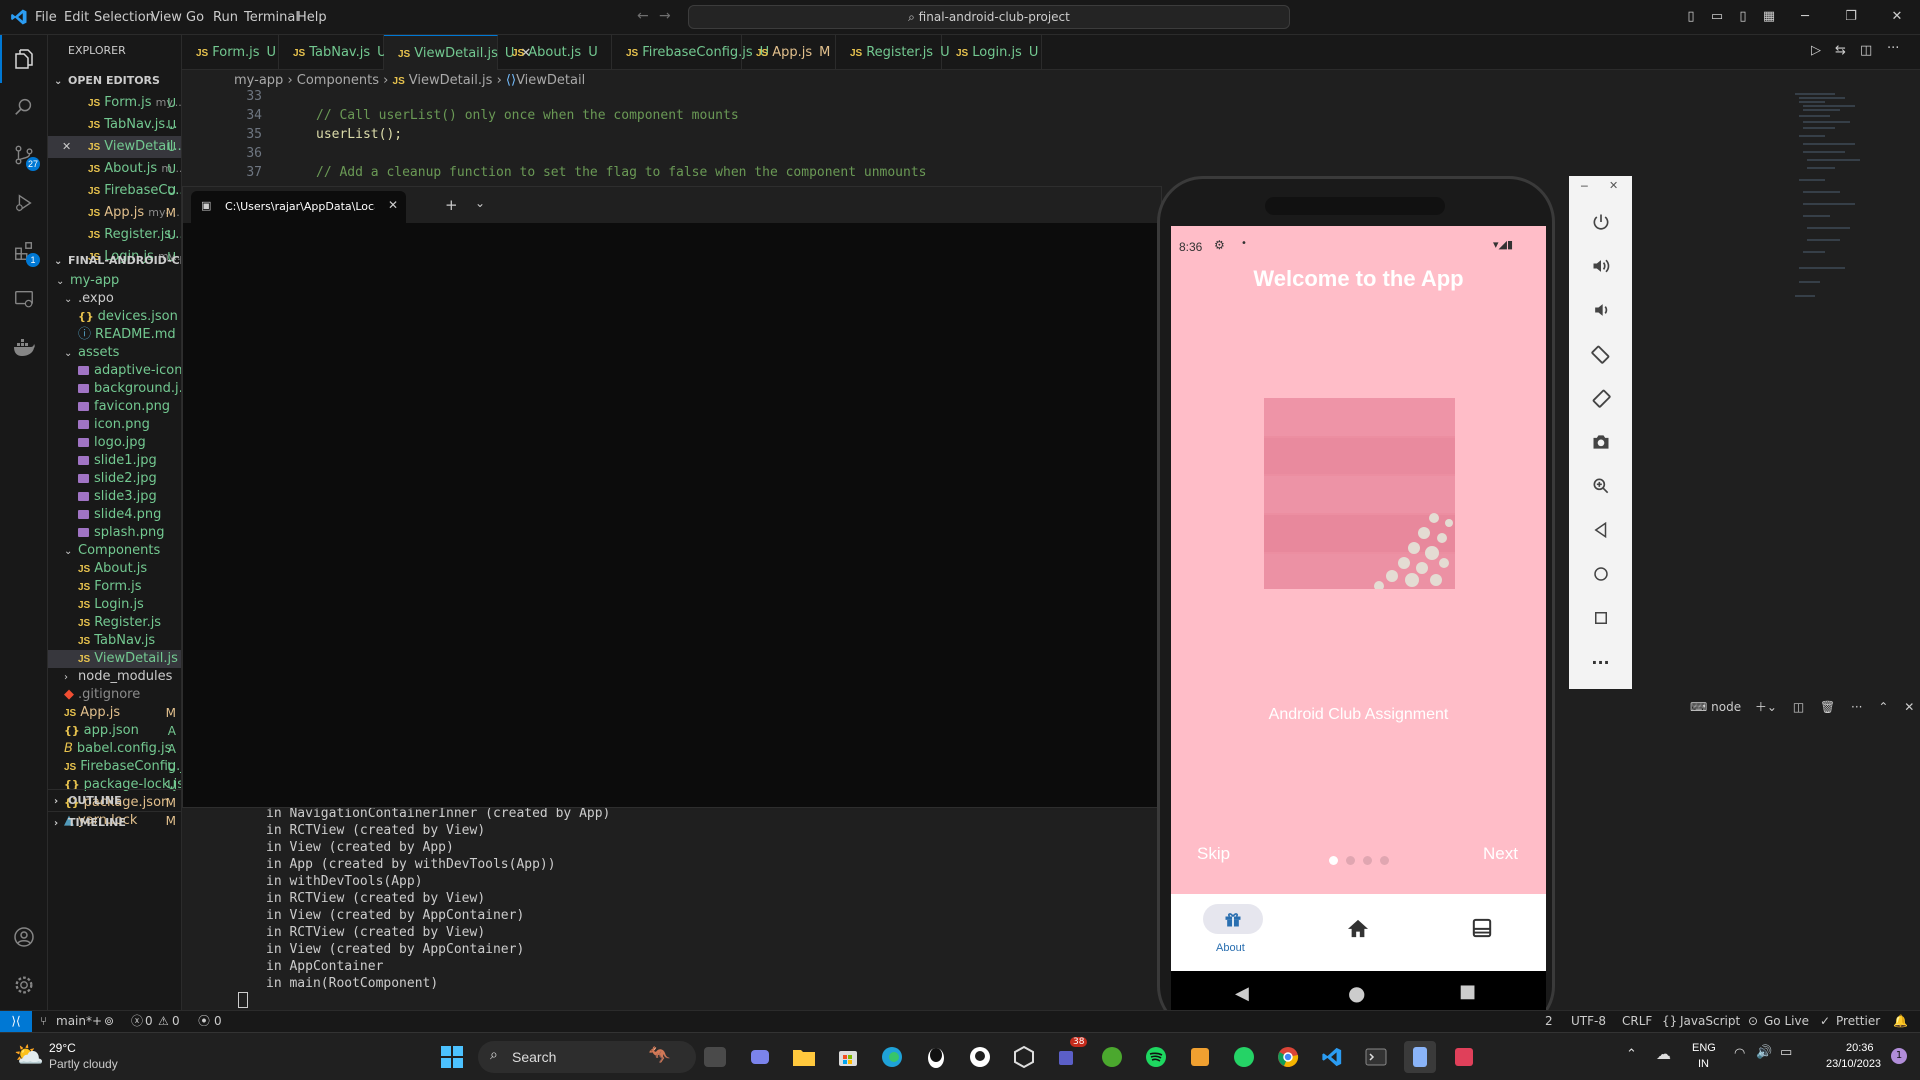 This screenshot has width=1920, height=1080. Describe the element at coordinates (258, 80) in the screenshot. I see `breadcrumb-my-app: my-app` at that location.